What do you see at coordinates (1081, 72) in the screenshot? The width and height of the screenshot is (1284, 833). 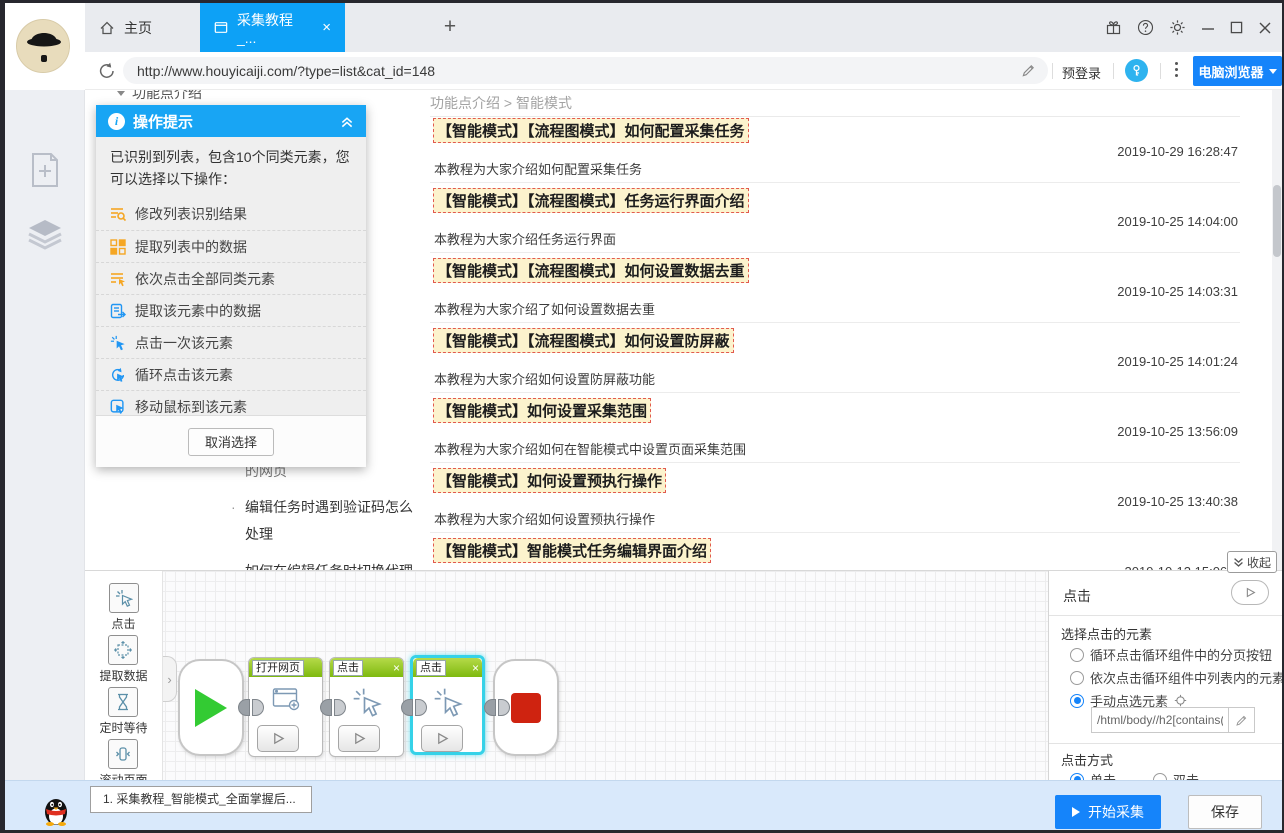 I see `pre-login-button: 预登录` at bounding box center [1081, 72].